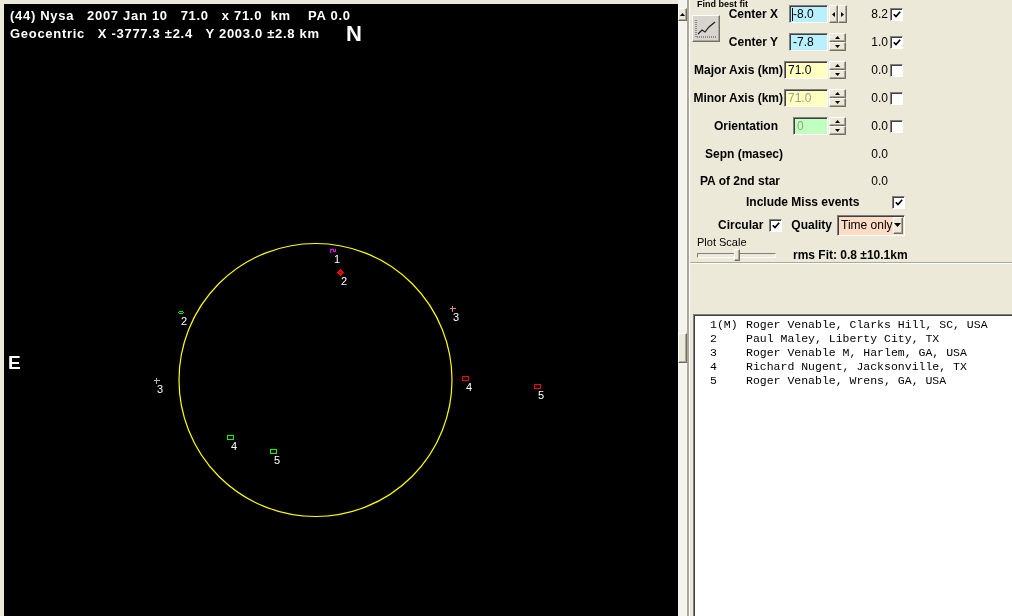 Image resolution: width=1012 pixels, height=616 pixels. Describe the element at coordinates (722, 4) in the screenshot. I see `group-title: Find best fit` at that location.